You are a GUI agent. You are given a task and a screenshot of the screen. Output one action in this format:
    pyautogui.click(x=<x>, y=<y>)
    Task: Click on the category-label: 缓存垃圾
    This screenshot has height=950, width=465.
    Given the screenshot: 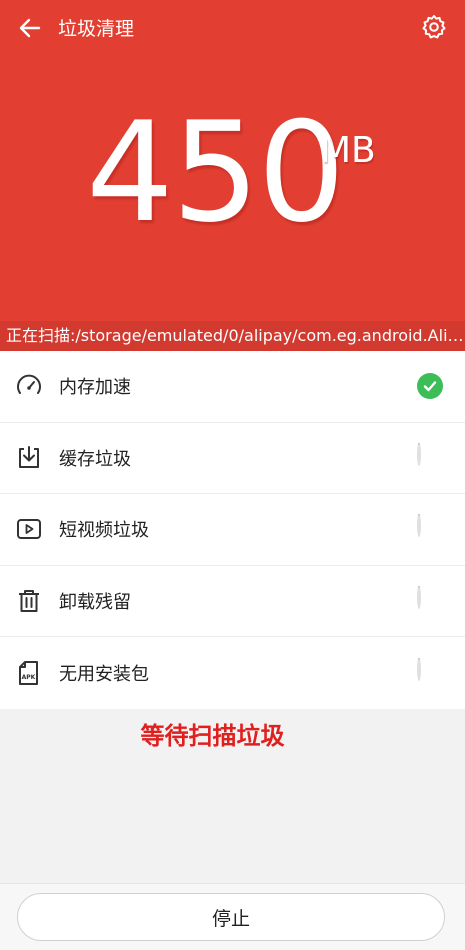 What is the action you would take?
    pyautogui.click(x=95, y=459)
    